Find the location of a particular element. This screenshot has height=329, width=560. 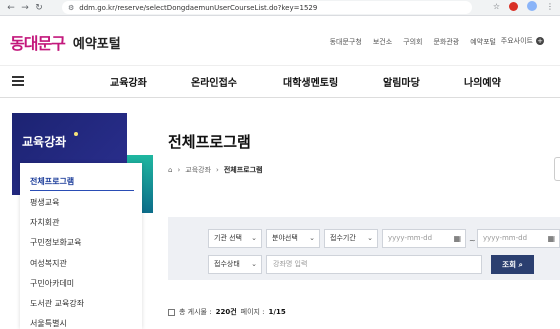

plus-icon: + is located at coordinates (540, 41).